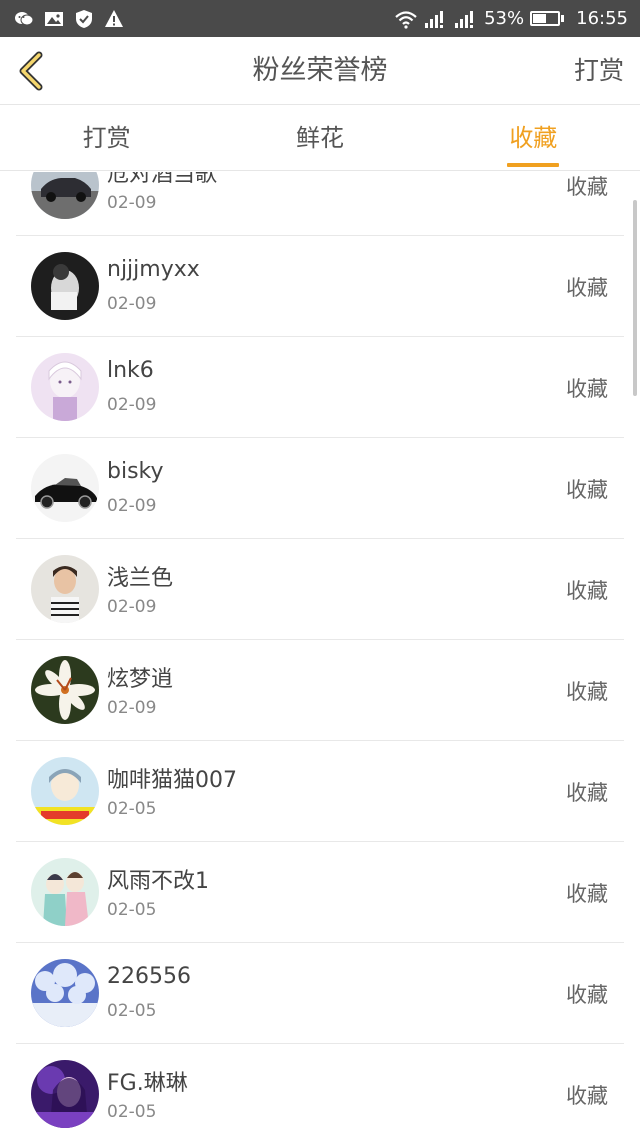 This screenshot has height=1138, width=640. What do you see at coordinates (140, 679) in the screenshot?
I see `user-name: 炫梦逍` at bounding box center [140, 679].